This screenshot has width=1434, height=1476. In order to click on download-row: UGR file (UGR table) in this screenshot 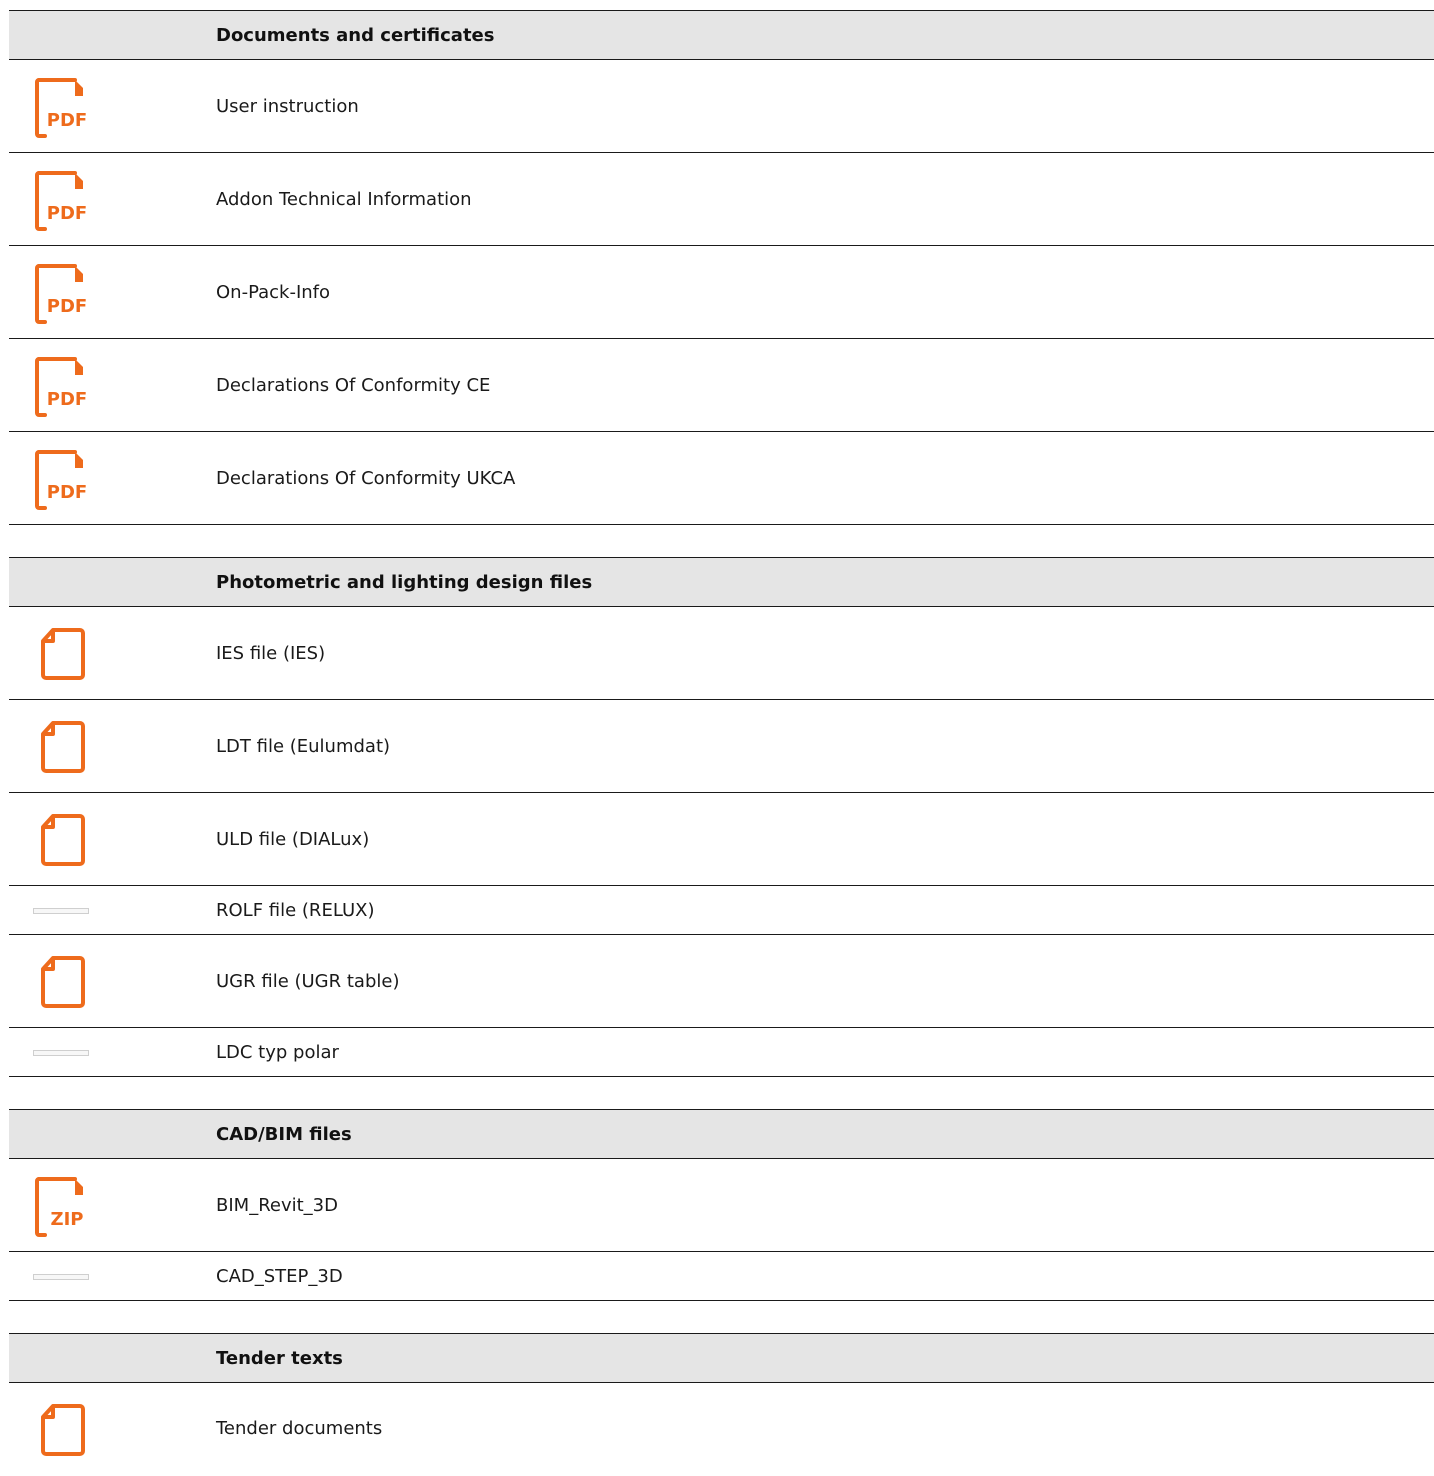, I will do `click(721, 981)`.